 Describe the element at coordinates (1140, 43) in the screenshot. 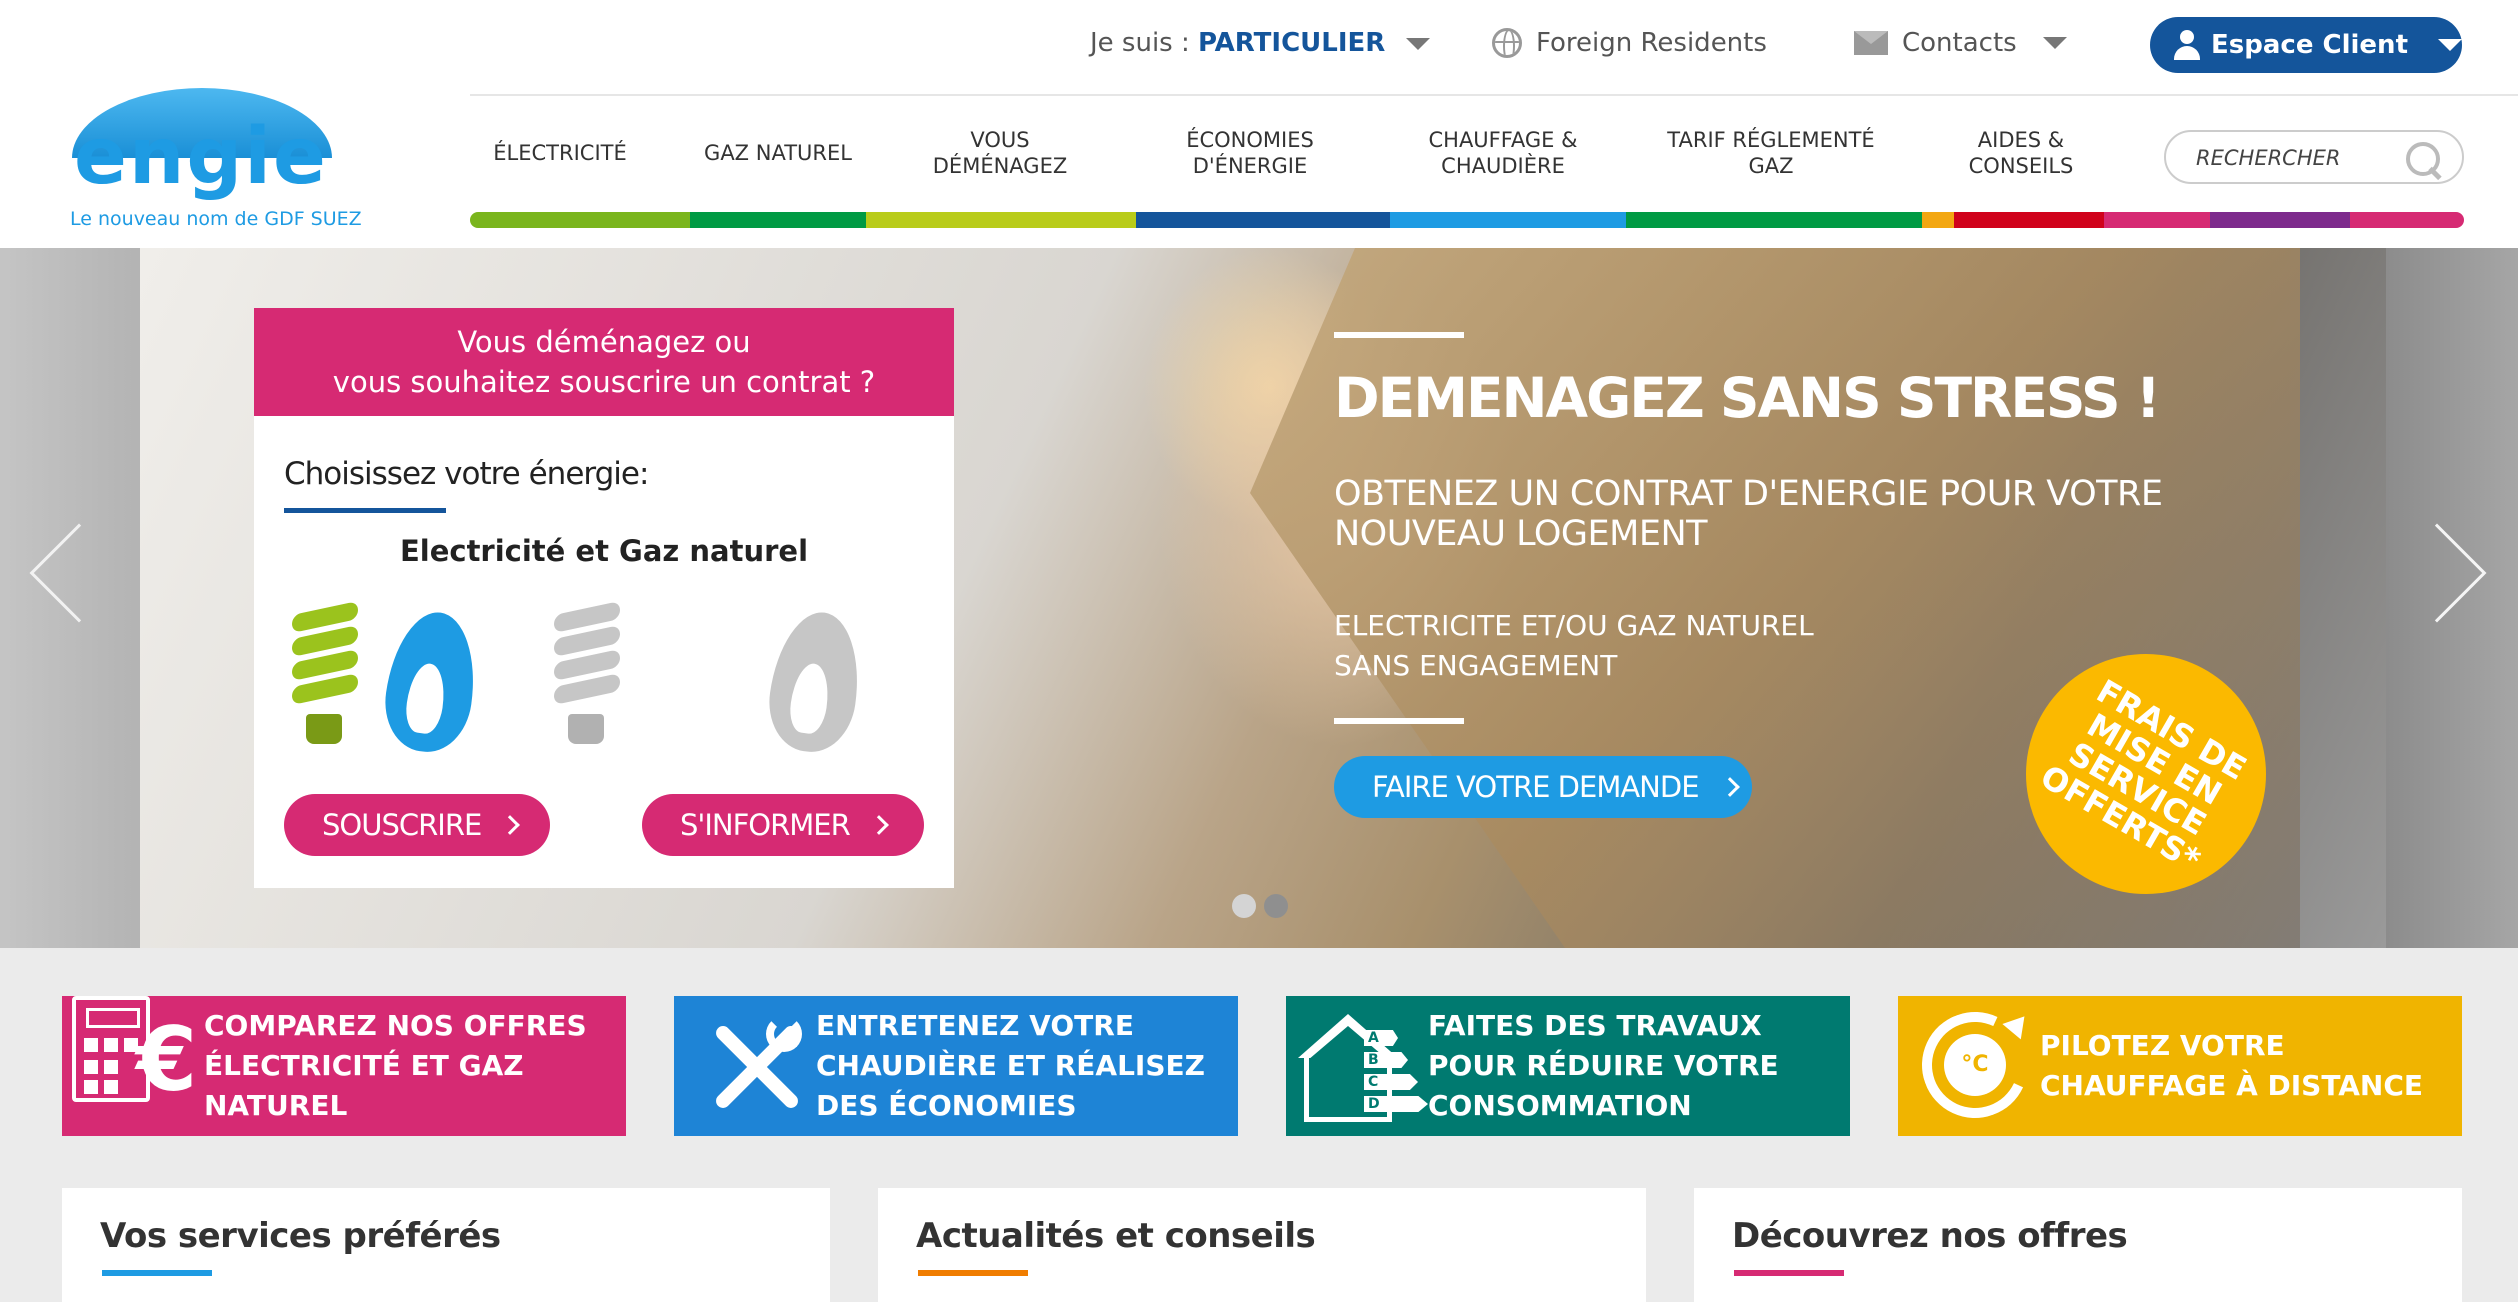

I see `profile-label: Je suis :` at that location.